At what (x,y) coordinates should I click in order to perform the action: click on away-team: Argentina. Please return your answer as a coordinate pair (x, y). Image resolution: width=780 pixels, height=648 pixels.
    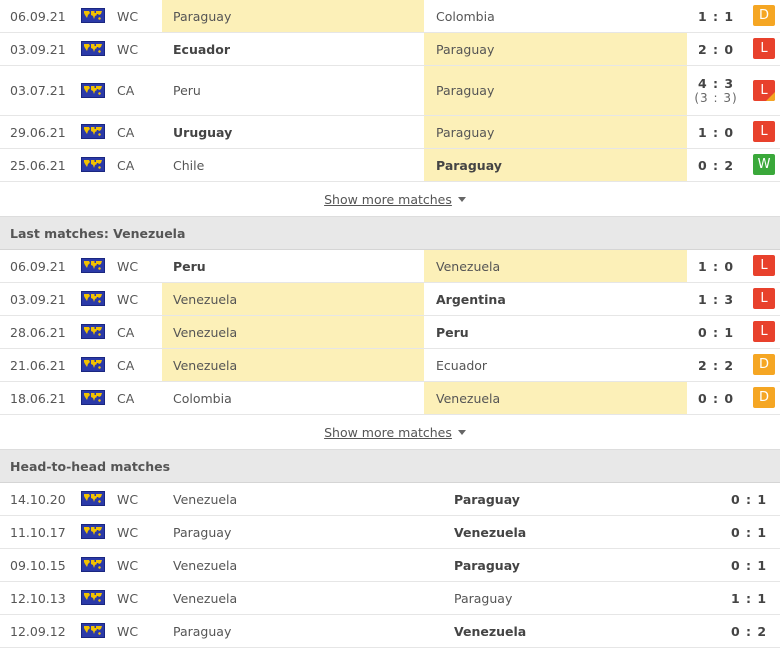
    Looking at the image, I should click on (555, 299).